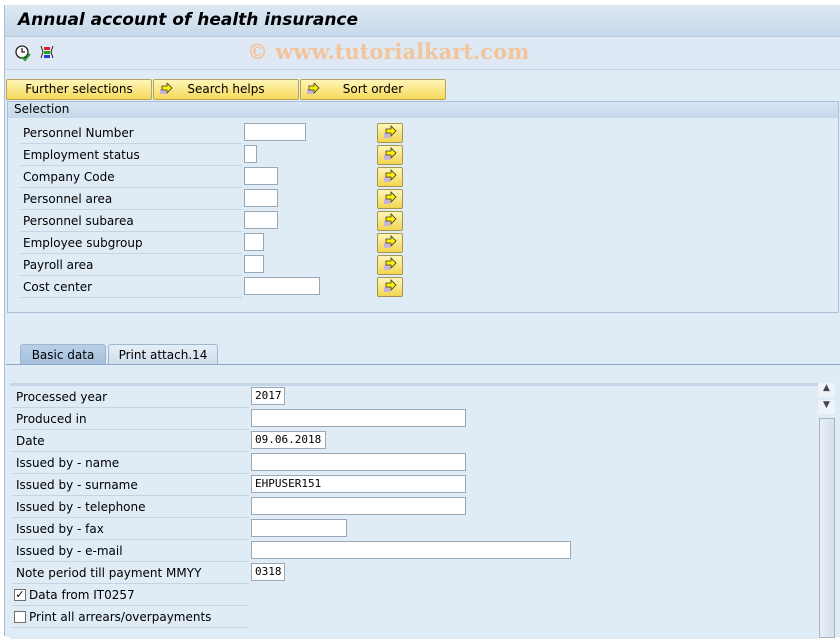  I want to click on selection-label: Personnel area, so click(68, 199).